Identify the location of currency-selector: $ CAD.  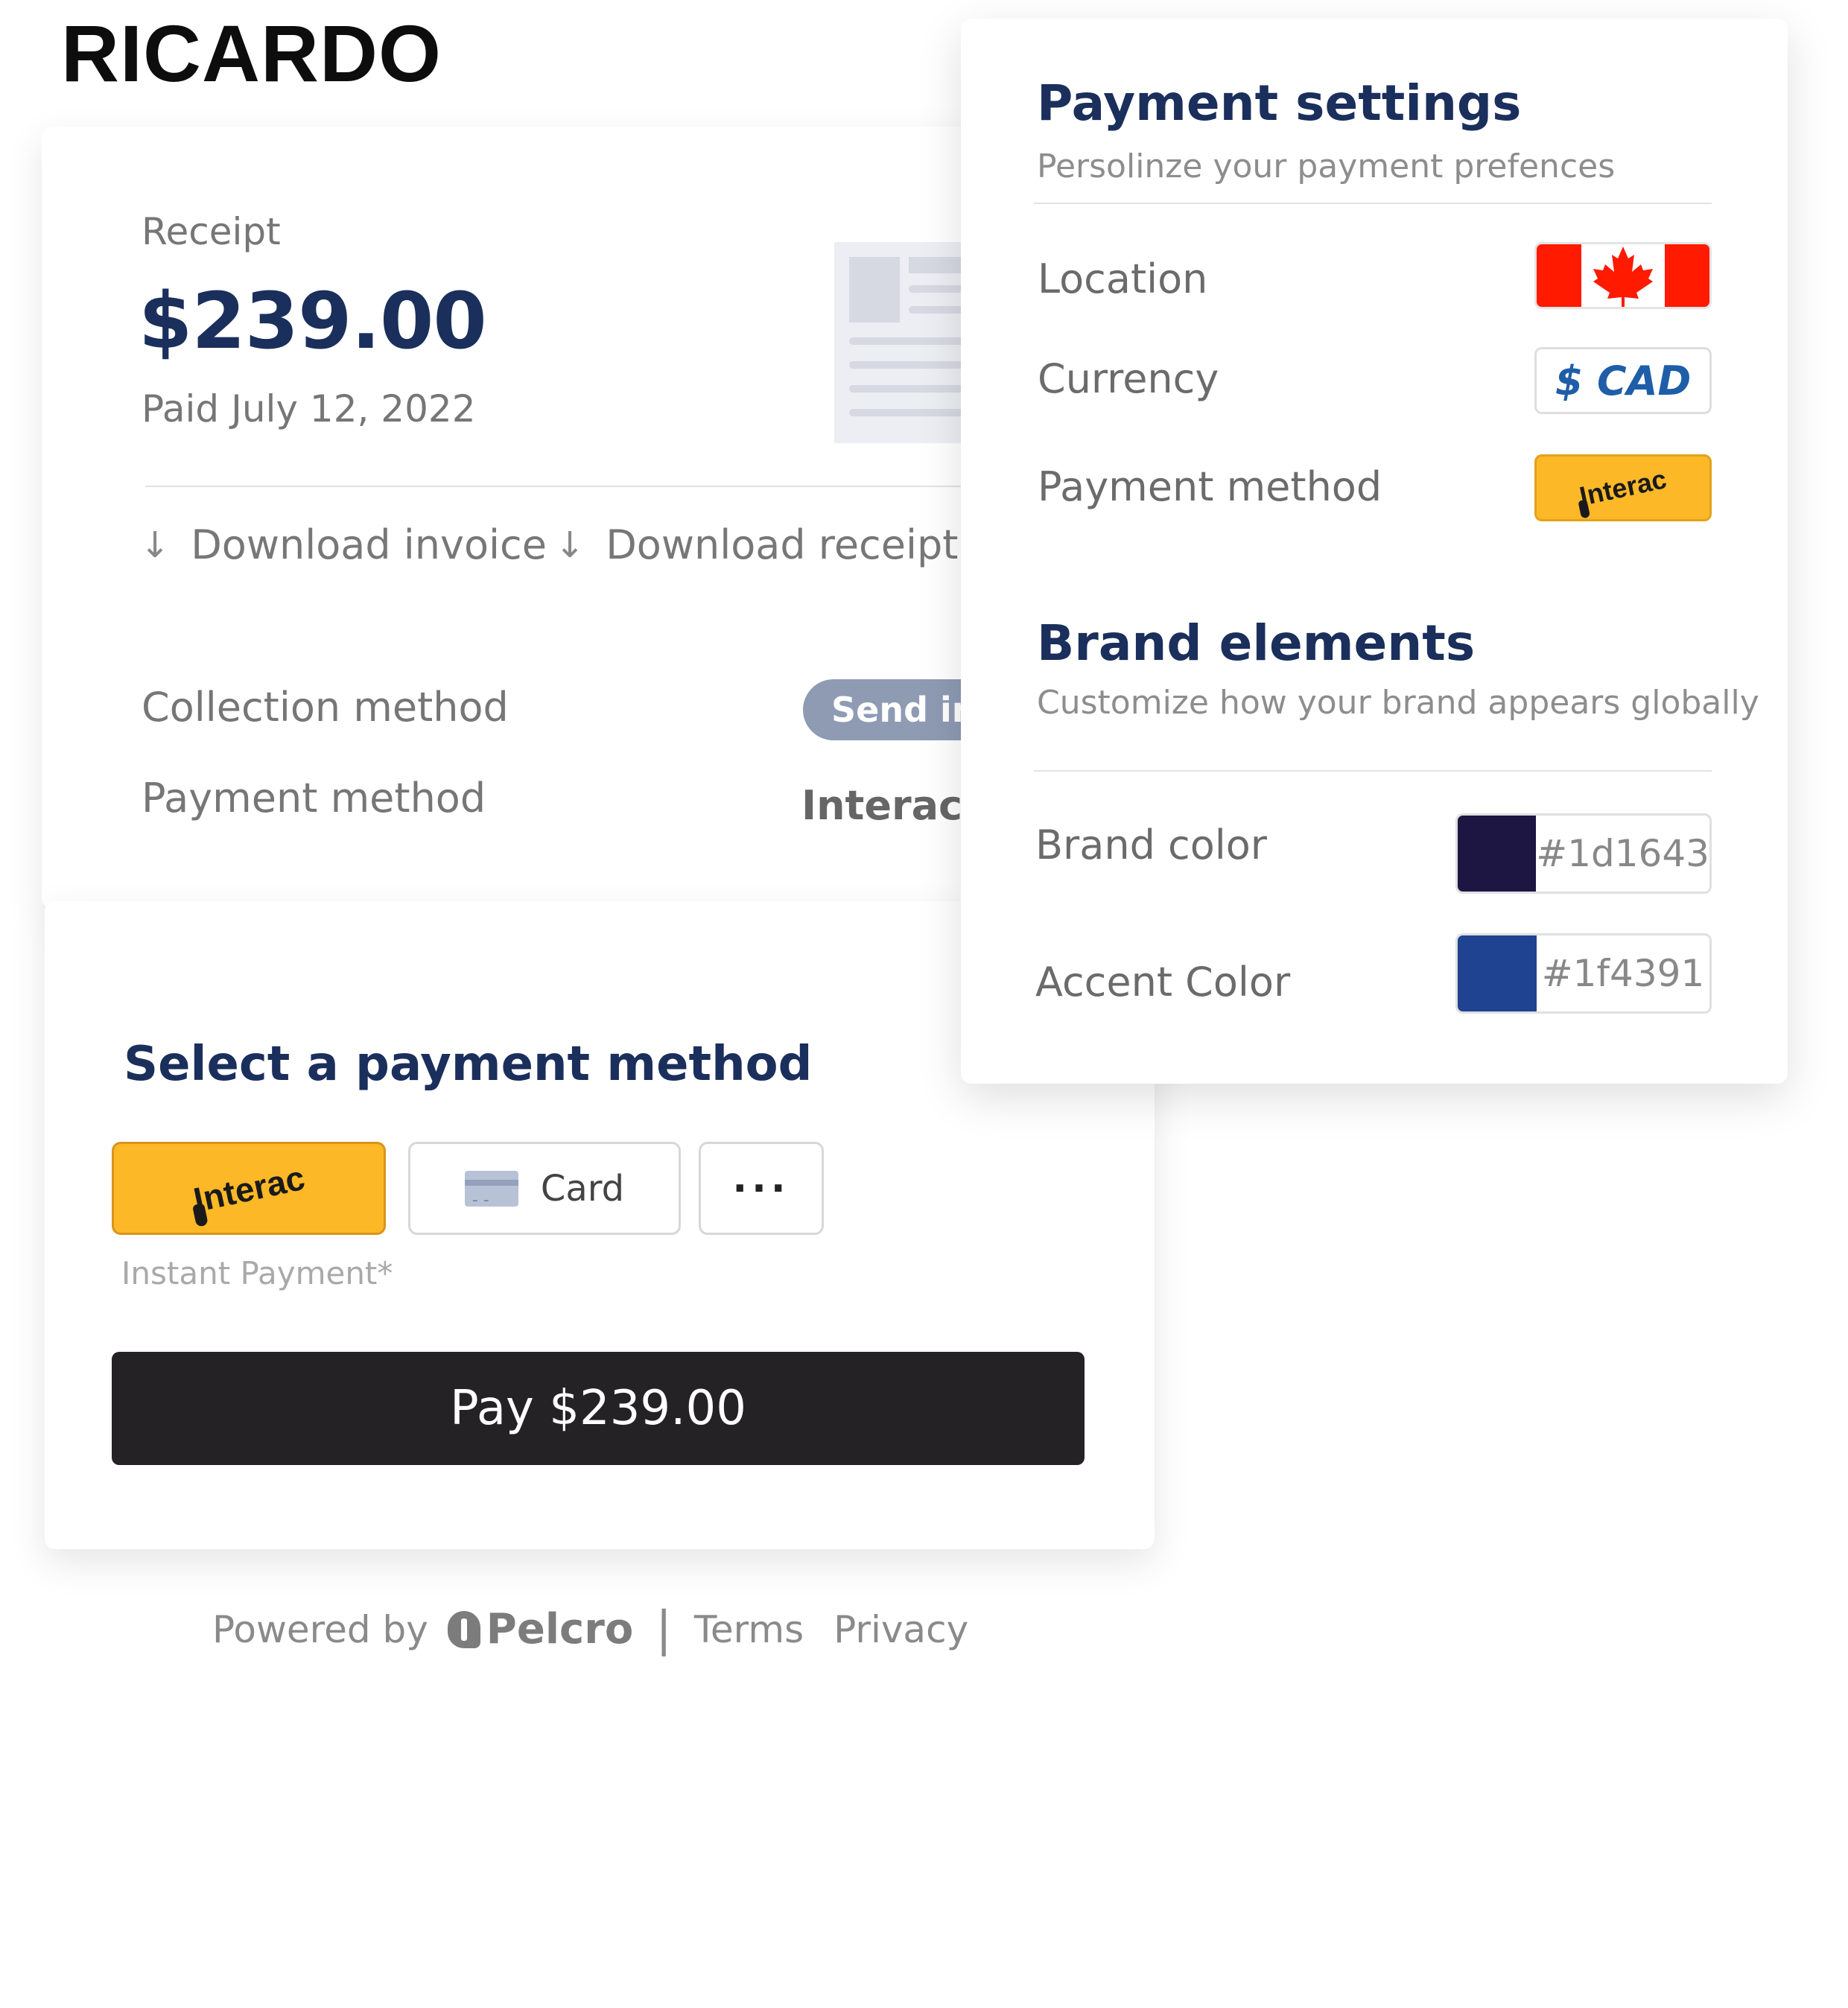
(1623, 380).